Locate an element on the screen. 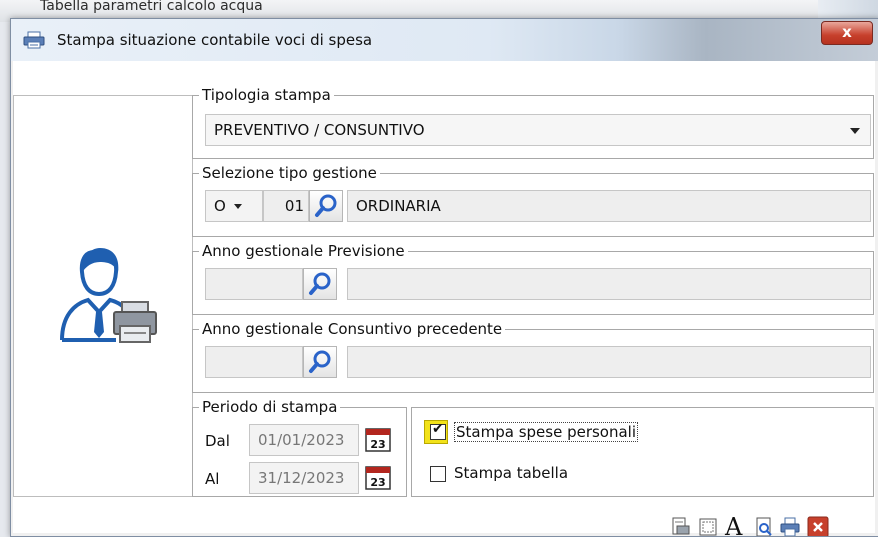 Image resolution: width=878 pixels, height=537 pixels. gestione-description-value: ORDINARIA is located at coordinates (398, 206).